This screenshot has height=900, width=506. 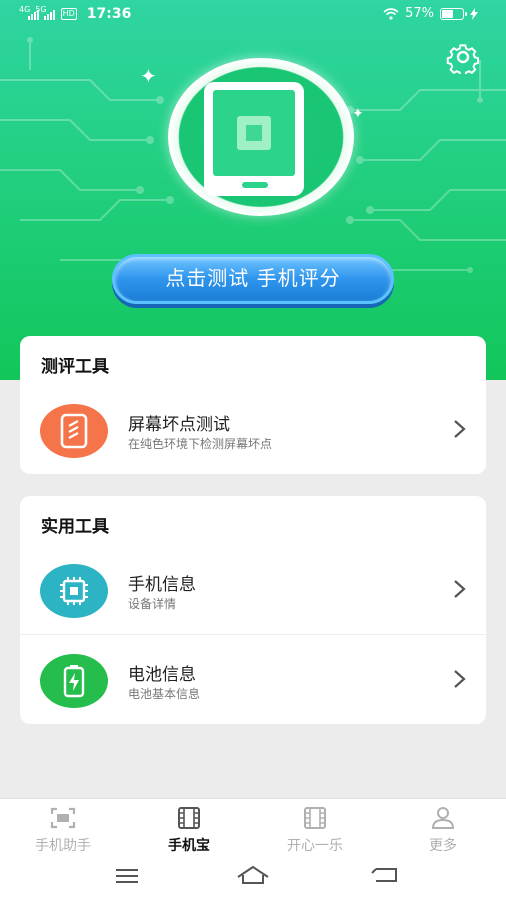 I want to click on tab-more: 更多, so click(x=443, y=831).